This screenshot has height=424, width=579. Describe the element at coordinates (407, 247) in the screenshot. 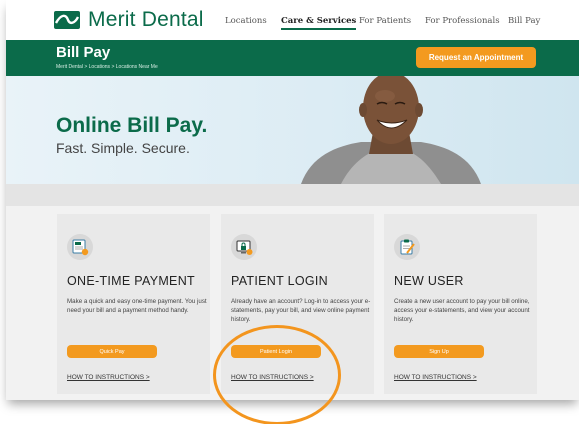

I see `clipboard-edit-icon` at that location.